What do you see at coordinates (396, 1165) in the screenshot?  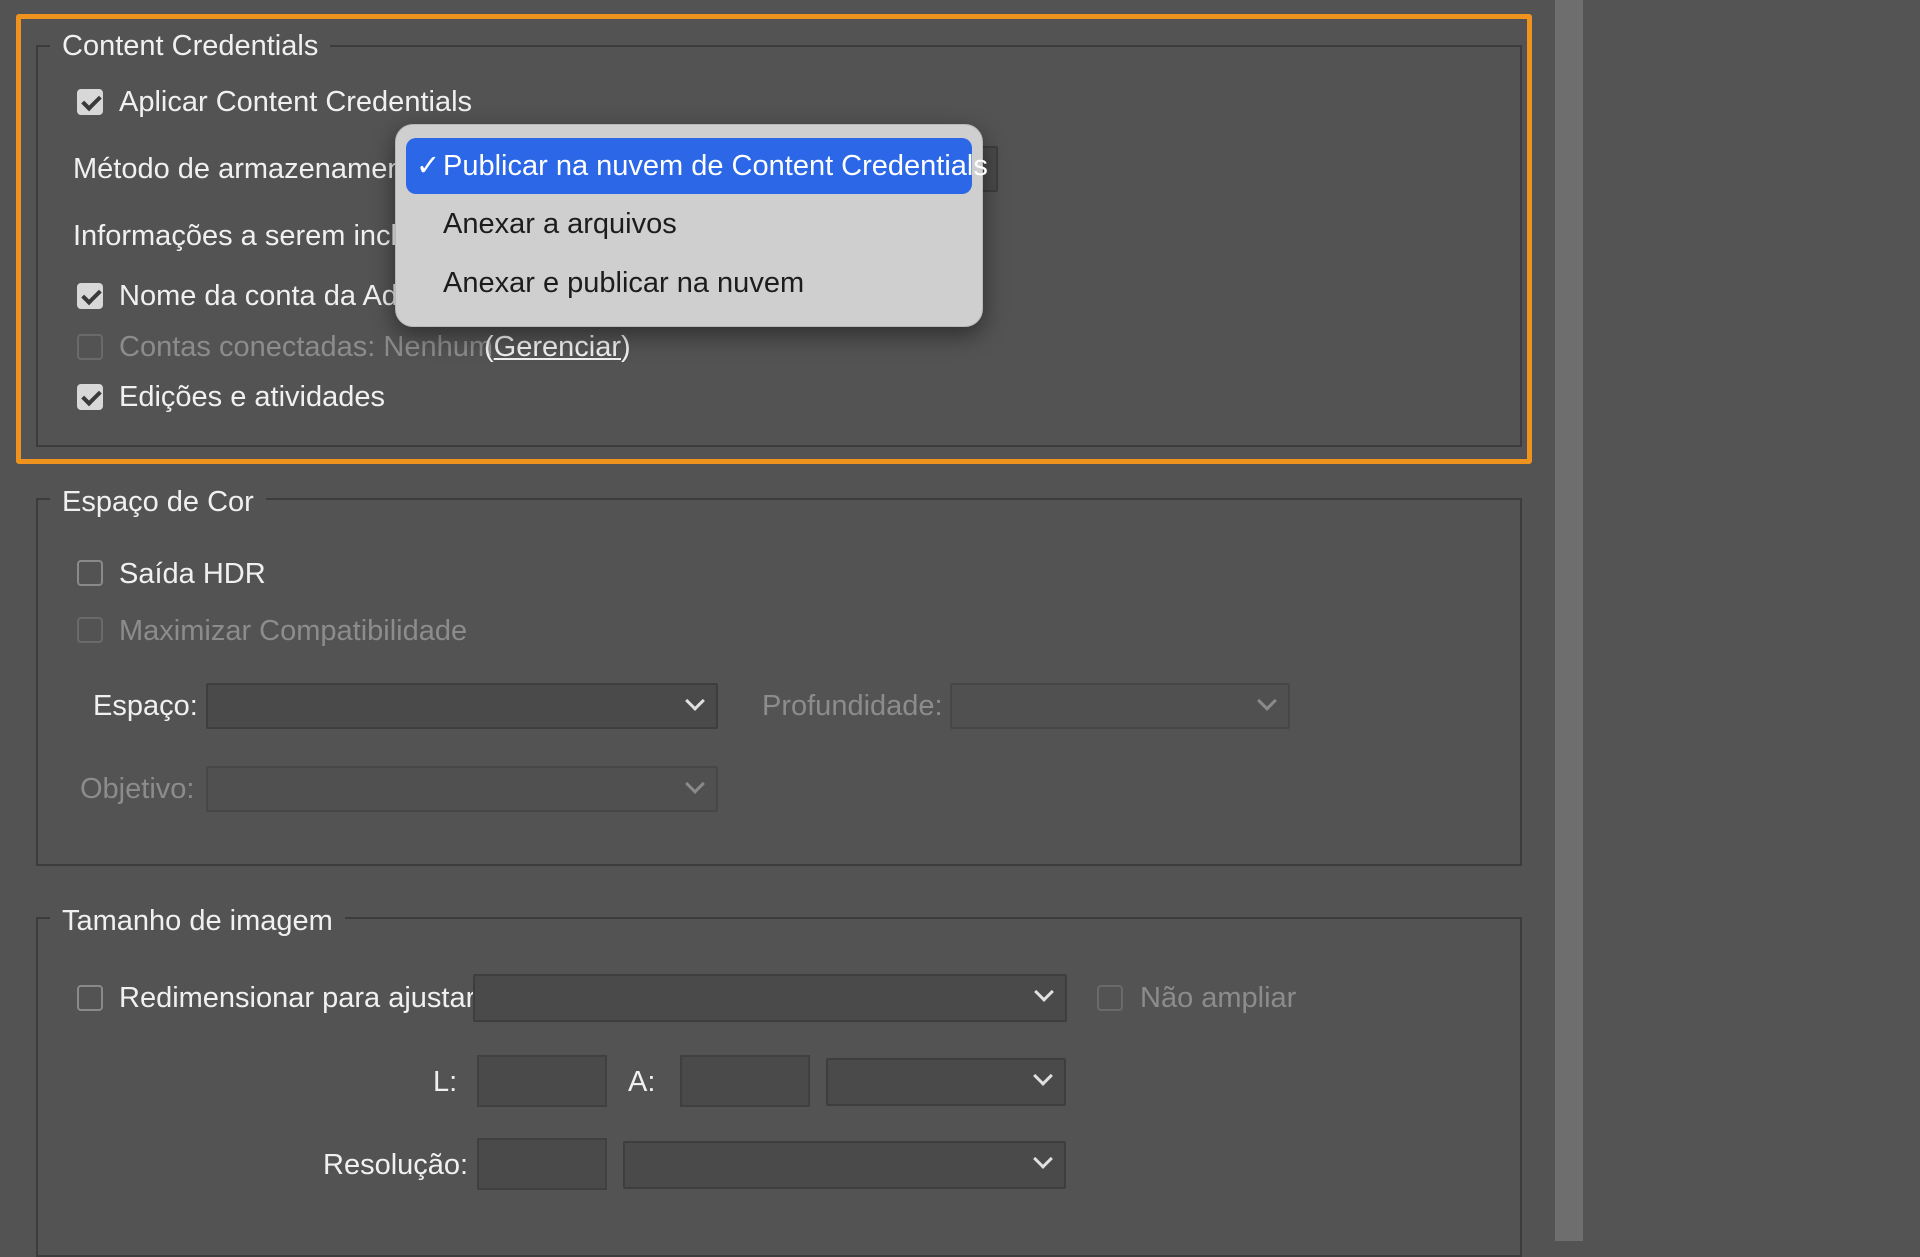 I see `resolution-label: Resolução:` at bounding box center [396, 1165].